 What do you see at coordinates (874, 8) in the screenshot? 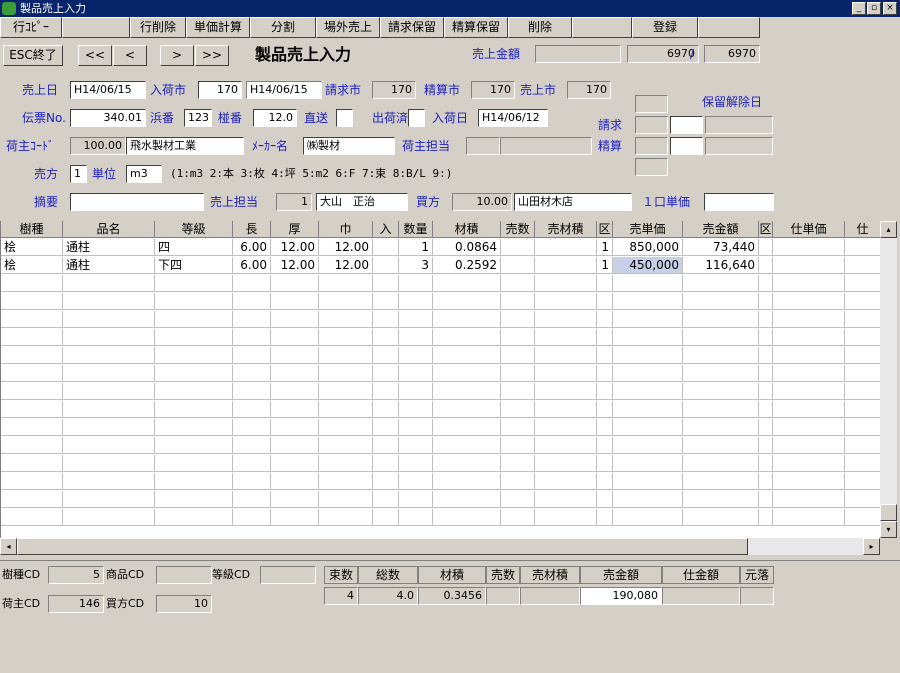
I see `restore-button: ▫` at bounding box center [874, 8].